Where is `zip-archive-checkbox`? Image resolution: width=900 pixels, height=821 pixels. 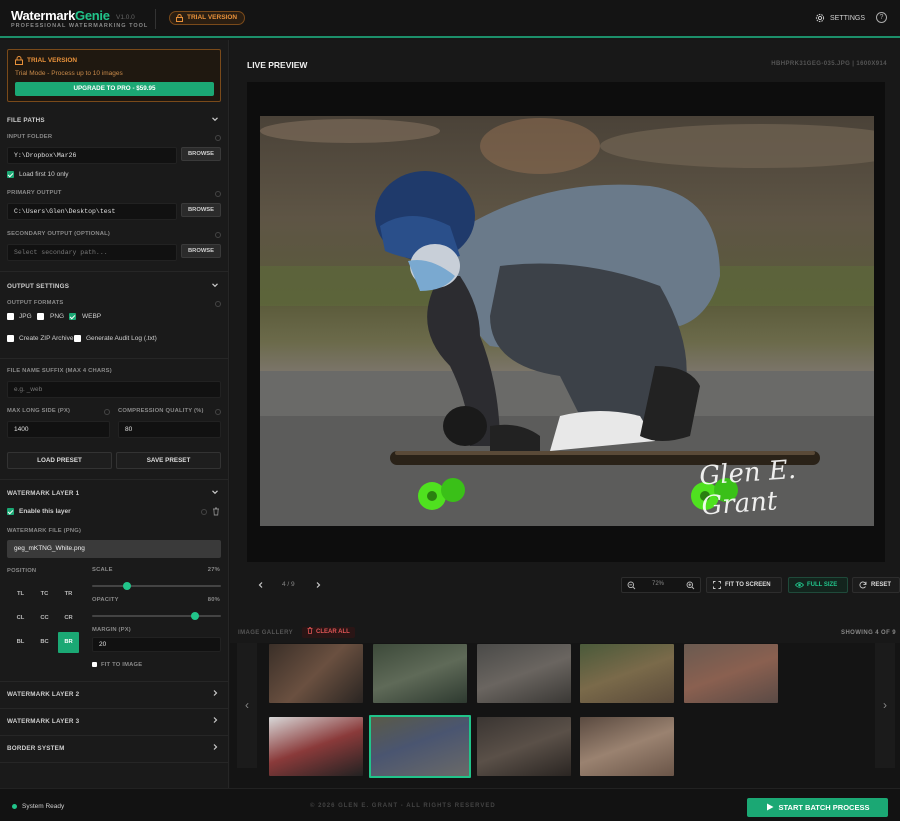
zip-archive-checkbox is located at coordinates (10, 338).